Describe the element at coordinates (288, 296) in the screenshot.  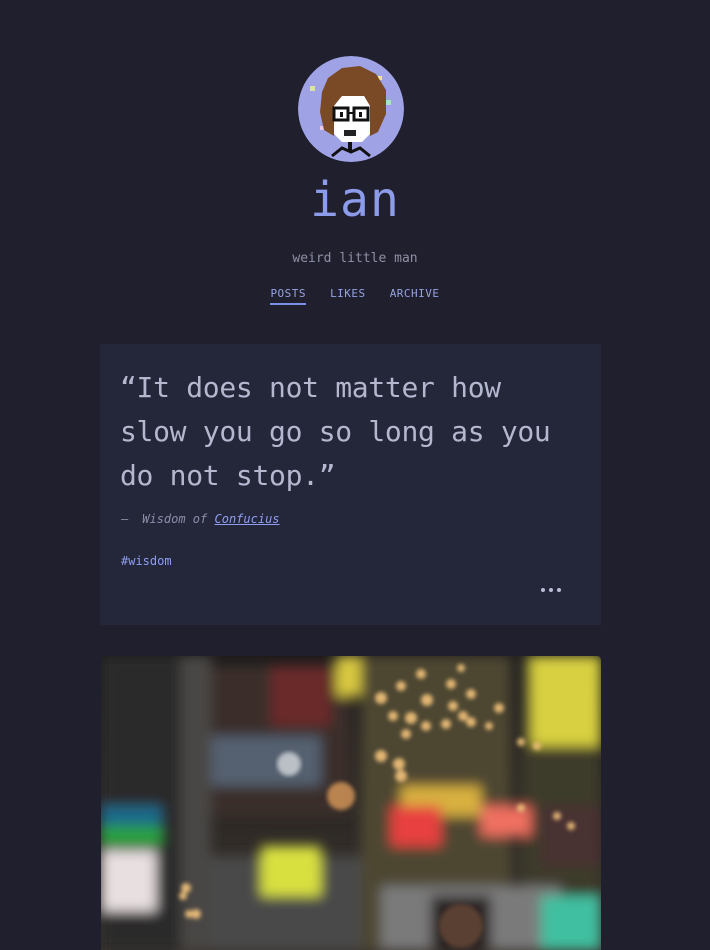
I see `nav-posts: POSTS` at that location.